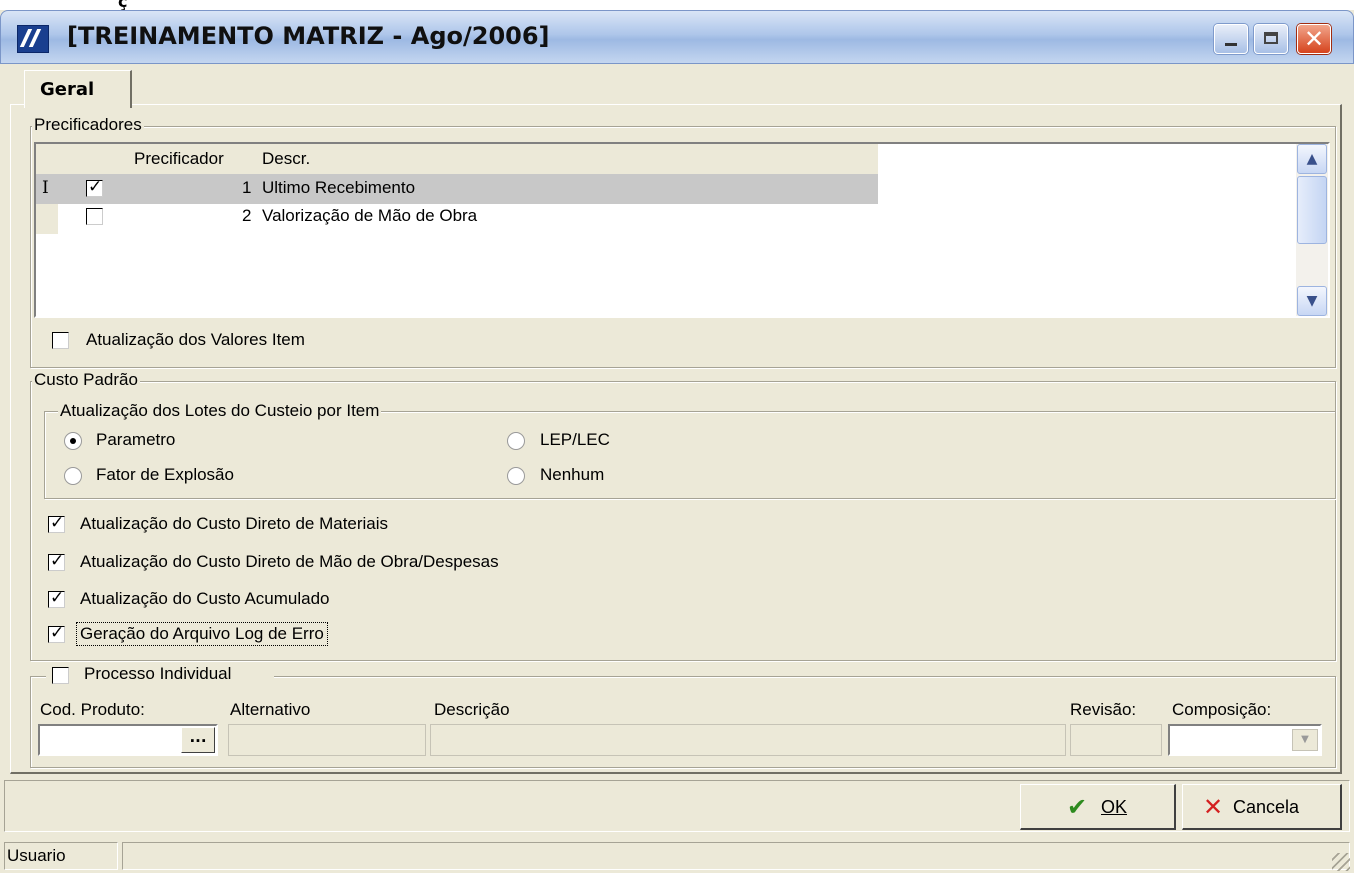 This screenshot has height=873, width=1354. I want to click on ok-button: ✔ OK, so click(1098, 807).